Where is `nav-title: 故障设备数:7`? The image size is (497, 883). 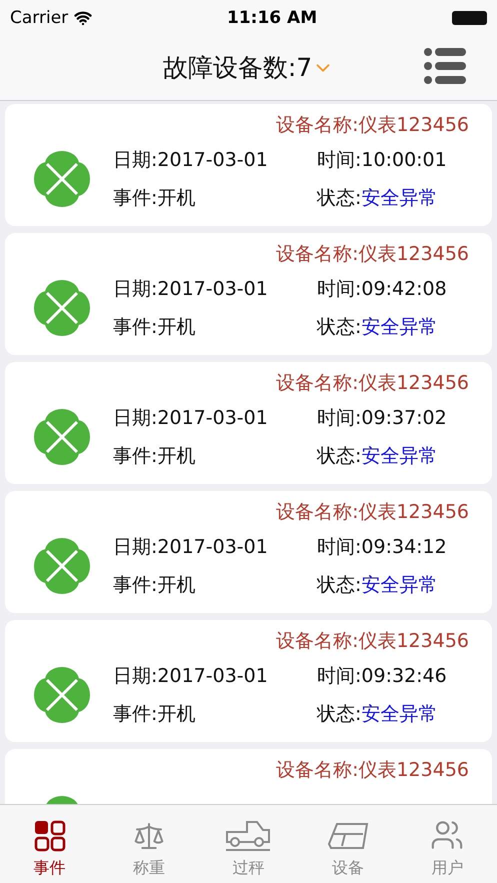
nav-title: 故障设备数:7 is located at coordinates (237, 68).